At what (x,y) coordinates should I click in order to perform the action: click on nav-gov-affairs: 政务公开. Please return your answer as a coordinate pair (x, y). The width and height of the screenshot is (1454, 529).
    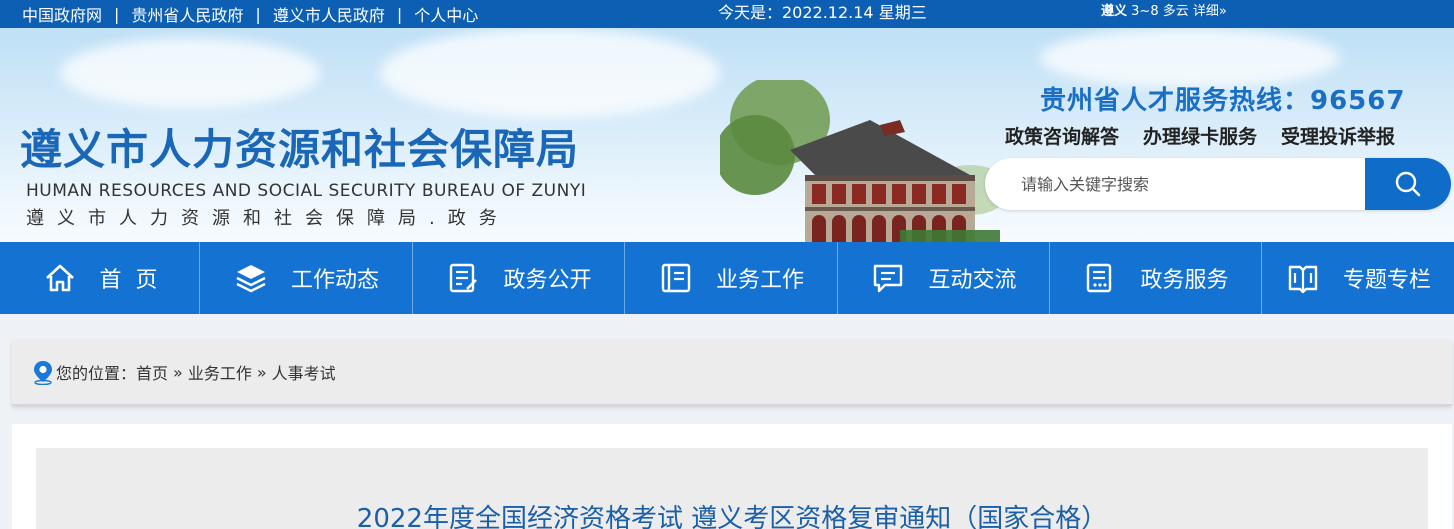
    Looking at the image, I should click on (519, 278).